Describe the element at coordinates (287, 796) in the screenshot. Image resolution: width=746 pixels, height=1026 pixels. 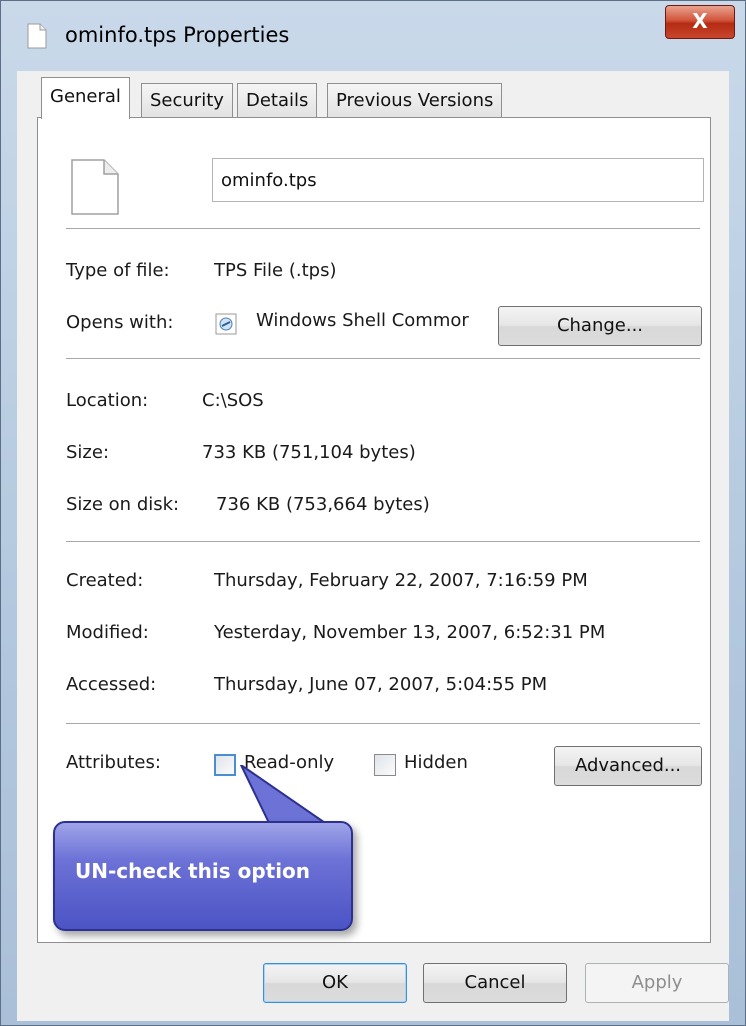
I see `callout-pointer` at that location.